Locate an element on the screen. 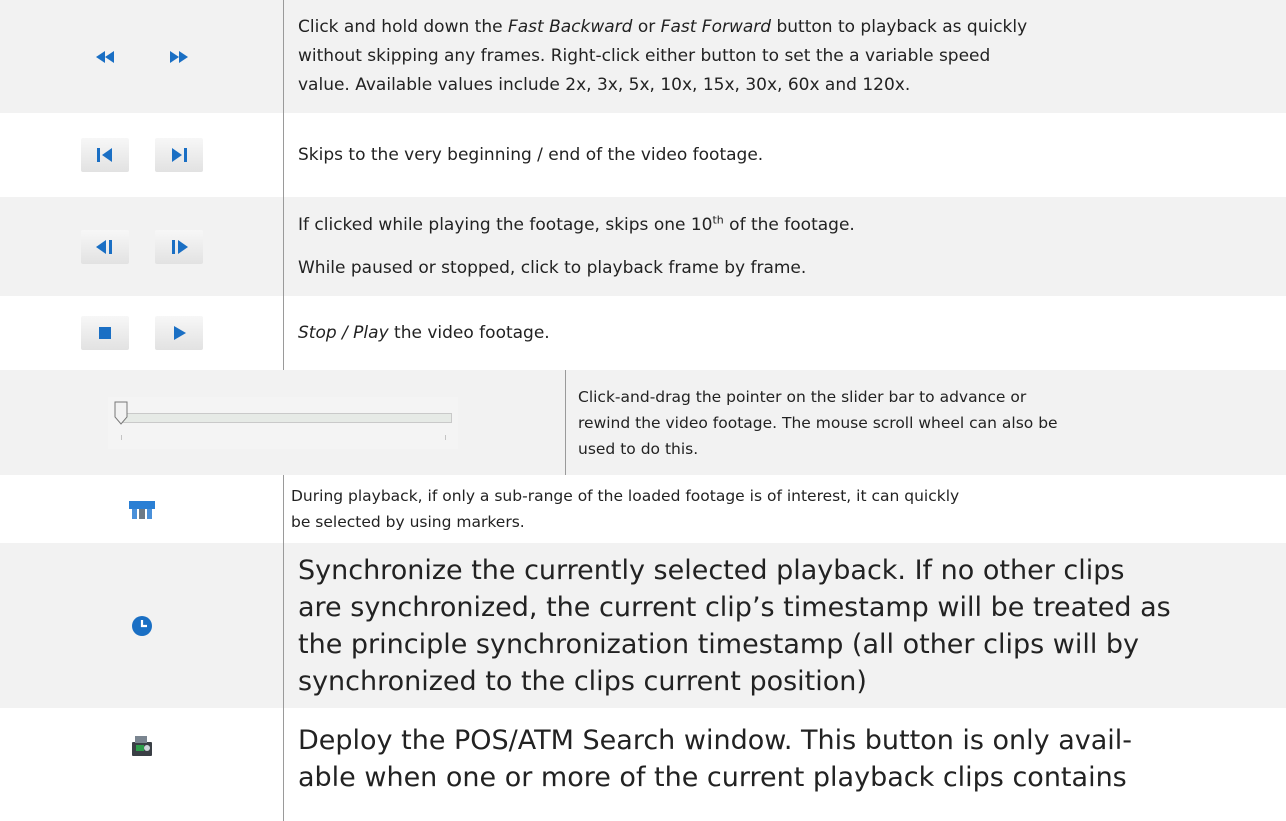 This screenshot has height=821, width=1286. slider-thumb is located at coordinates (121, 413).